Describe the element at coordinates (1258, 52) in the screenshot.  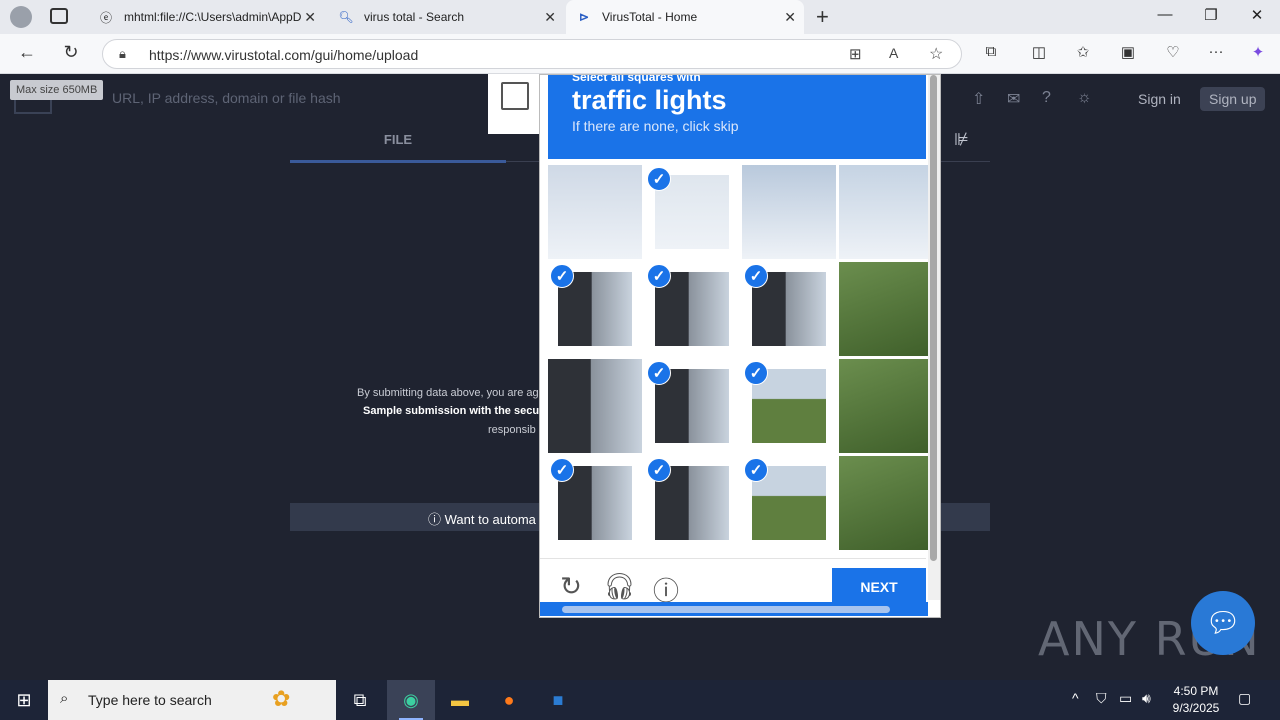
I see `copilot-icon: ✦` at that location.